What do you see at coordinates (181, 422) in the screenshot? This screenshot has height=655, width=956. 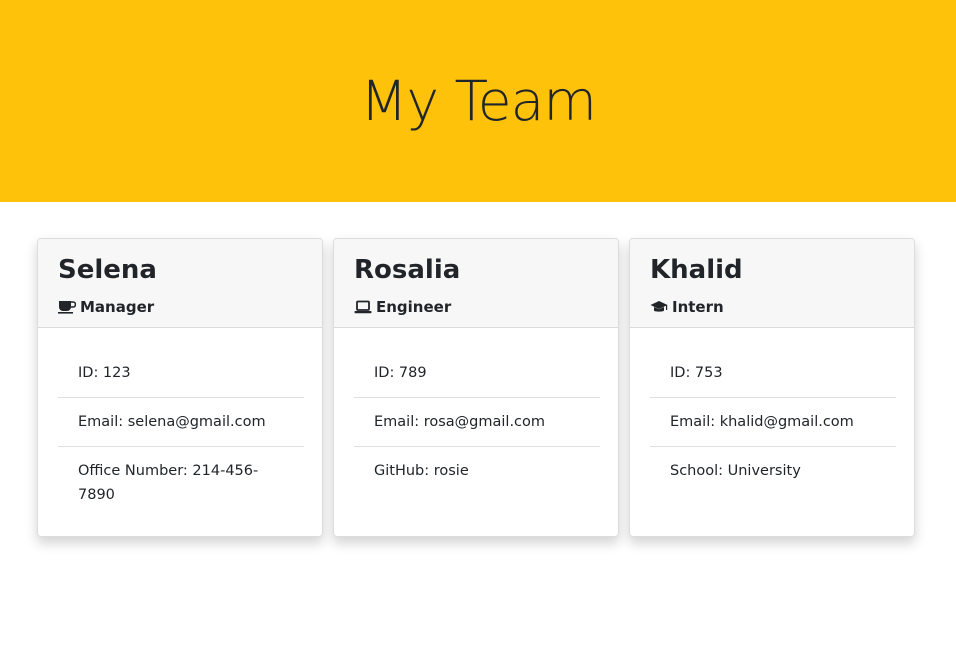 I see `list-item-email: Email: selena@gmail.com` at bounding box center [181, 422].